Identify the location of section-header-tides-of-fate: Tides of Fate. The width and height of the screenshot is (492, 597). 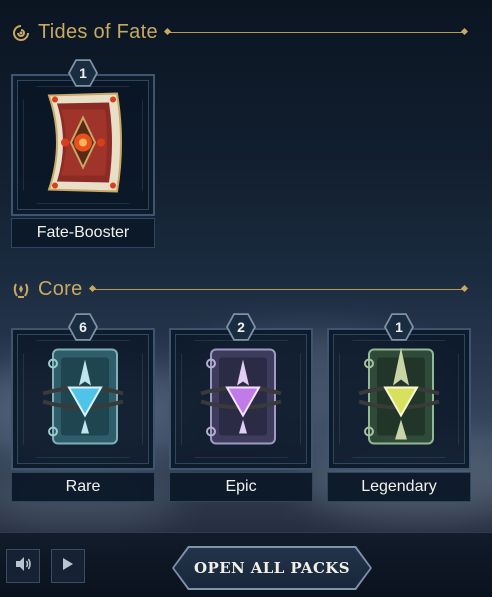
(237, 32).